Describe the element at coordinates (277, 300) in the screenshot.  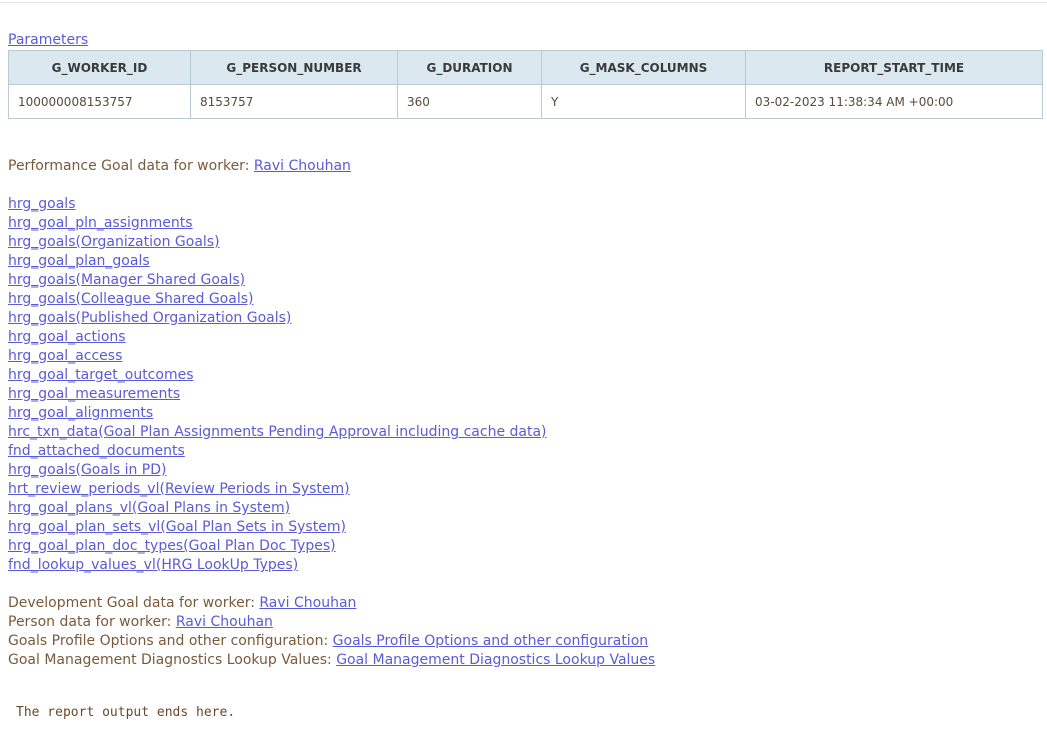
I see `link-hrg-goals-colleague-shared-goals: hrg_goals(Colleague Shared Goals)` at that location.